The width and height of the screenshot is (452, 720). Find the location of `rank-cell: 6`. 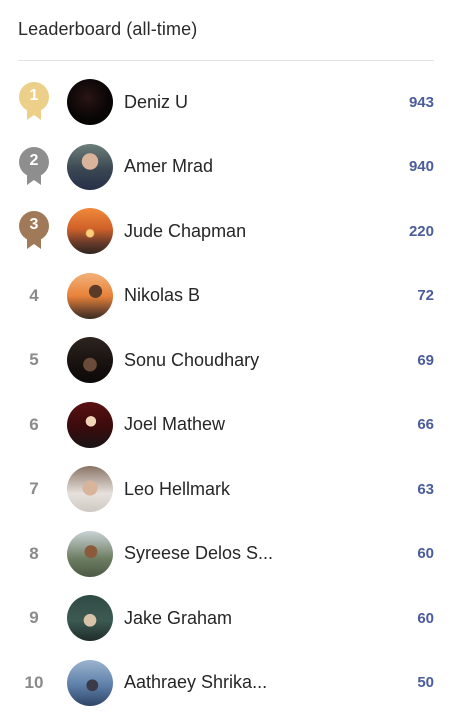

rank-cell: 6 is located at coordinates (34, 425).